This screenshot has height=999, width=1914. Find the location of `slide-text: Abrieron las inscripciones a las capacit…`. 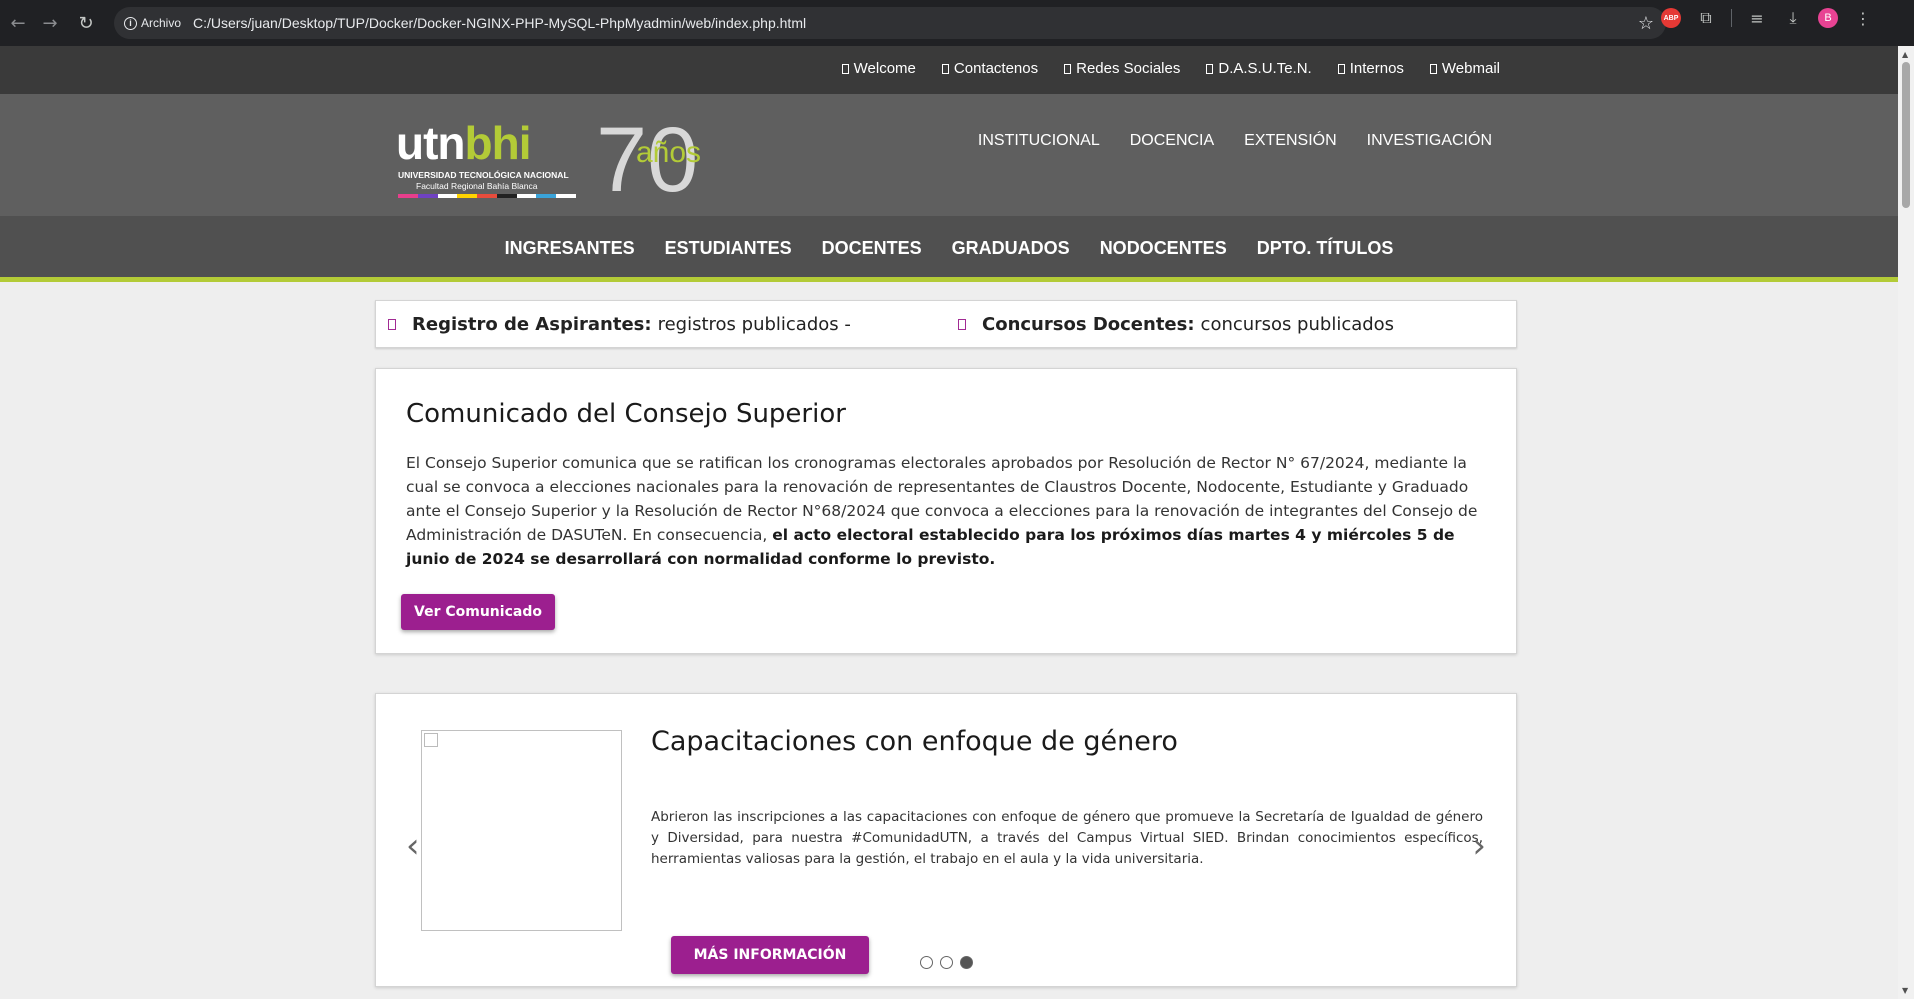

slide-text: Abrieron las inscripciones a las capacit… is located at coordinates (1067, 838).